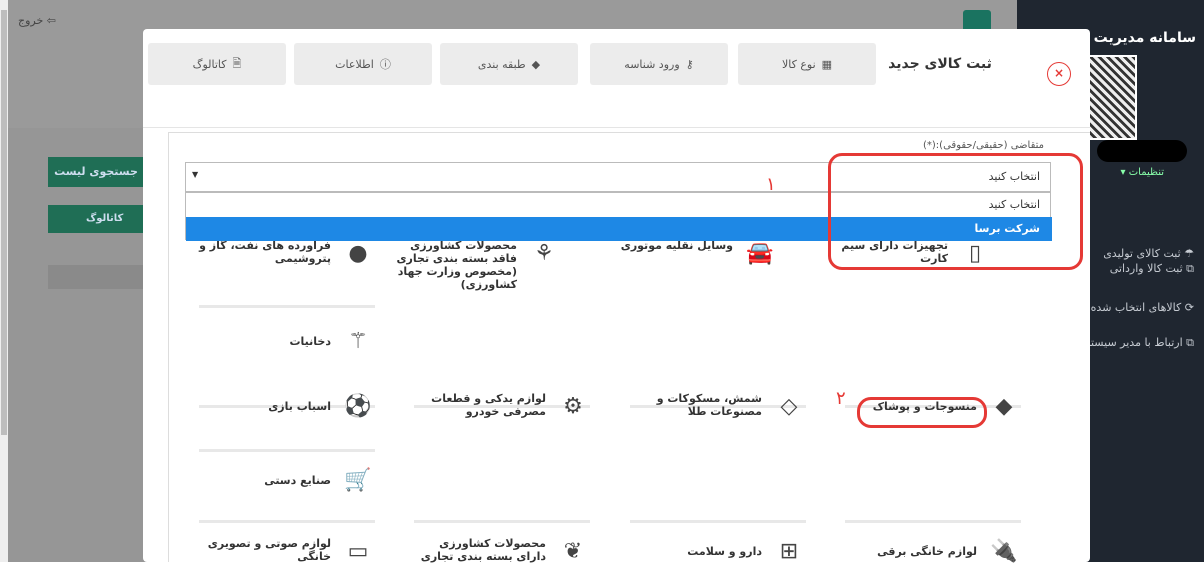  What do you see at coordinates (358, 406) in the screenshot?
I see `soccer-ball-icon: ⚽` at bounding box center [358, 406].